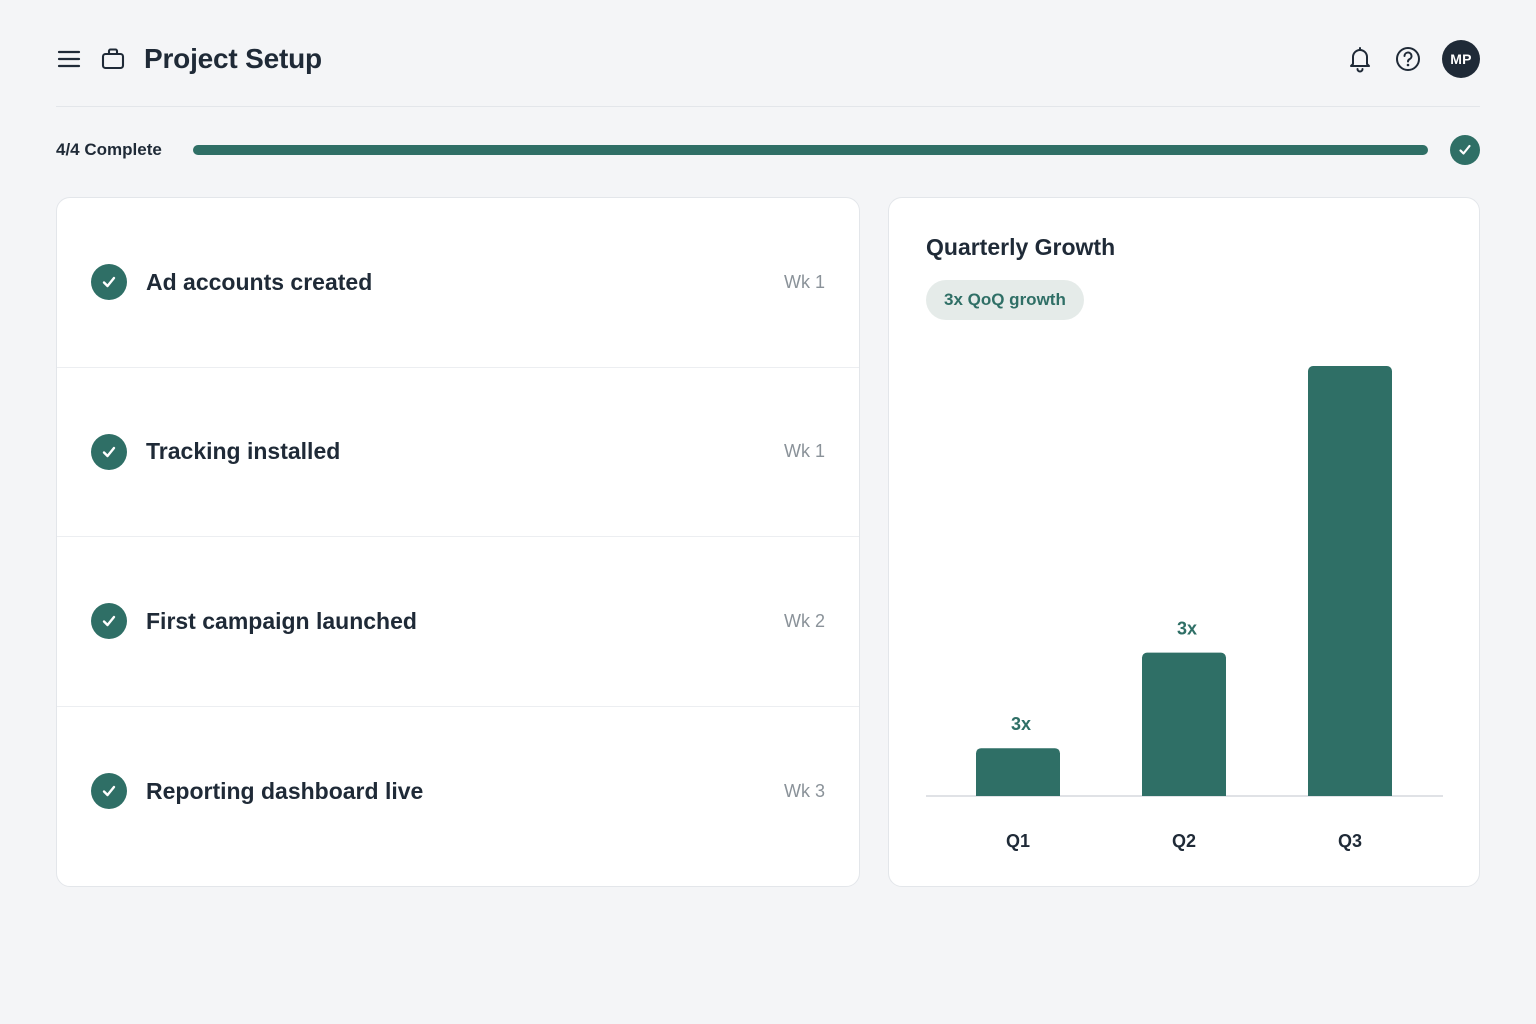 Image resolution: width=1536 pixels, height=1024 pixels. Describe the element at coordinates (458, 283) in the screenshot. I see `task-row: Ad accounts created Wk 1` at that location.